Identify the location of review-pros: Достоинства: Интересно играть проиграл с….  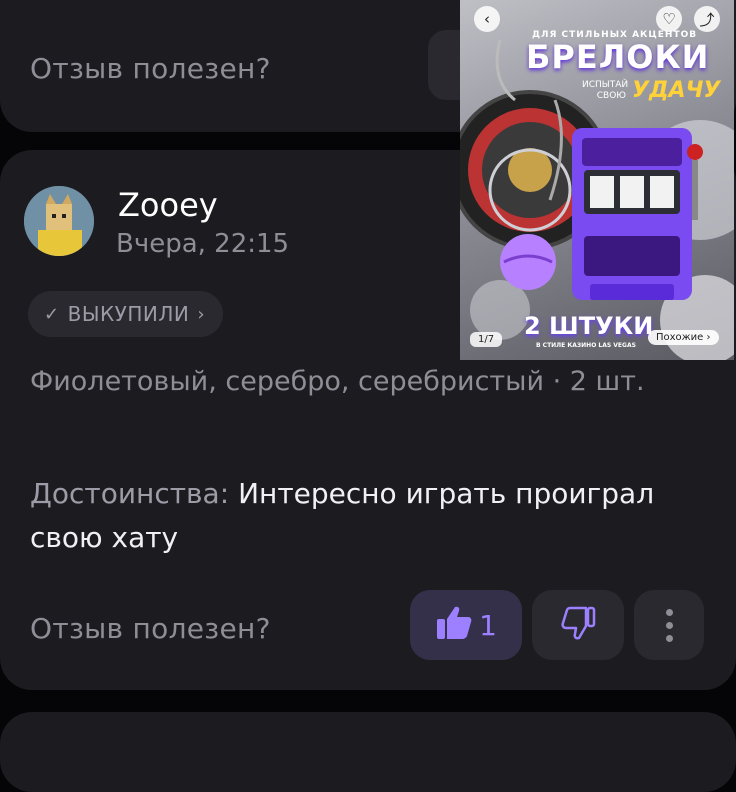
(350, 516).